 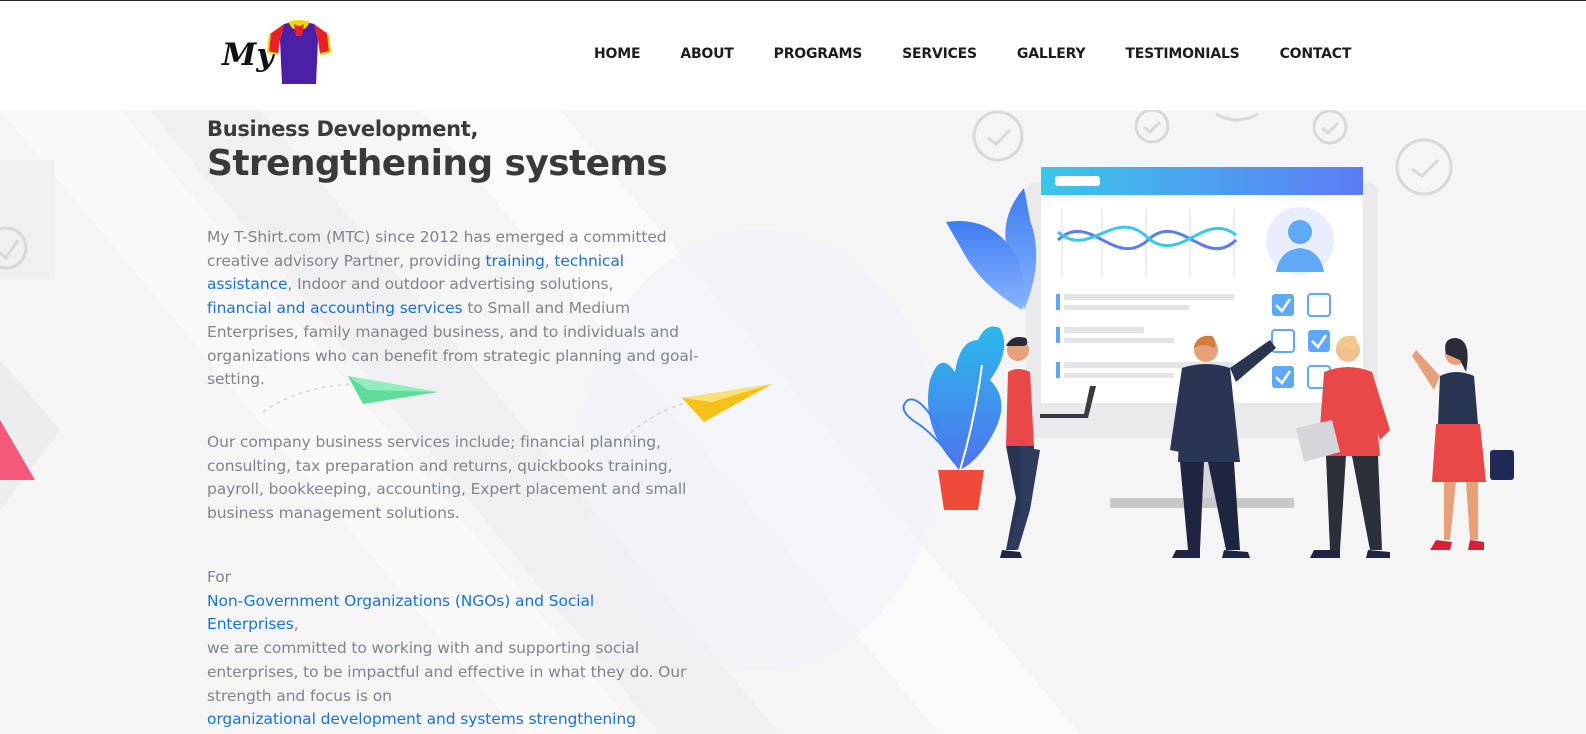 I want to click on hero-eyebrow: Business Development,, so click(x=343, y=129).